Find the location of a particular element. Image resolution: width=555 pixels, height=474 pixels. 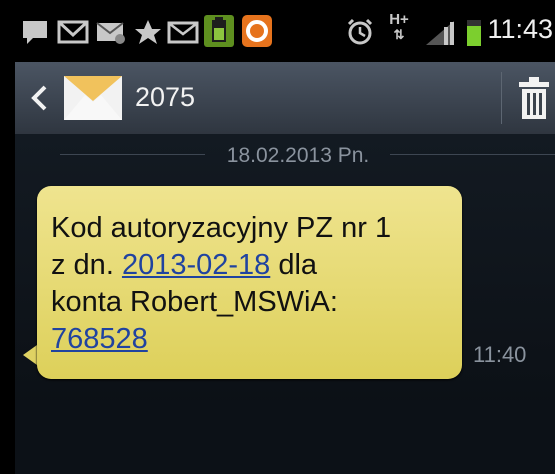

email-icon is located at coordinates (183, 32).